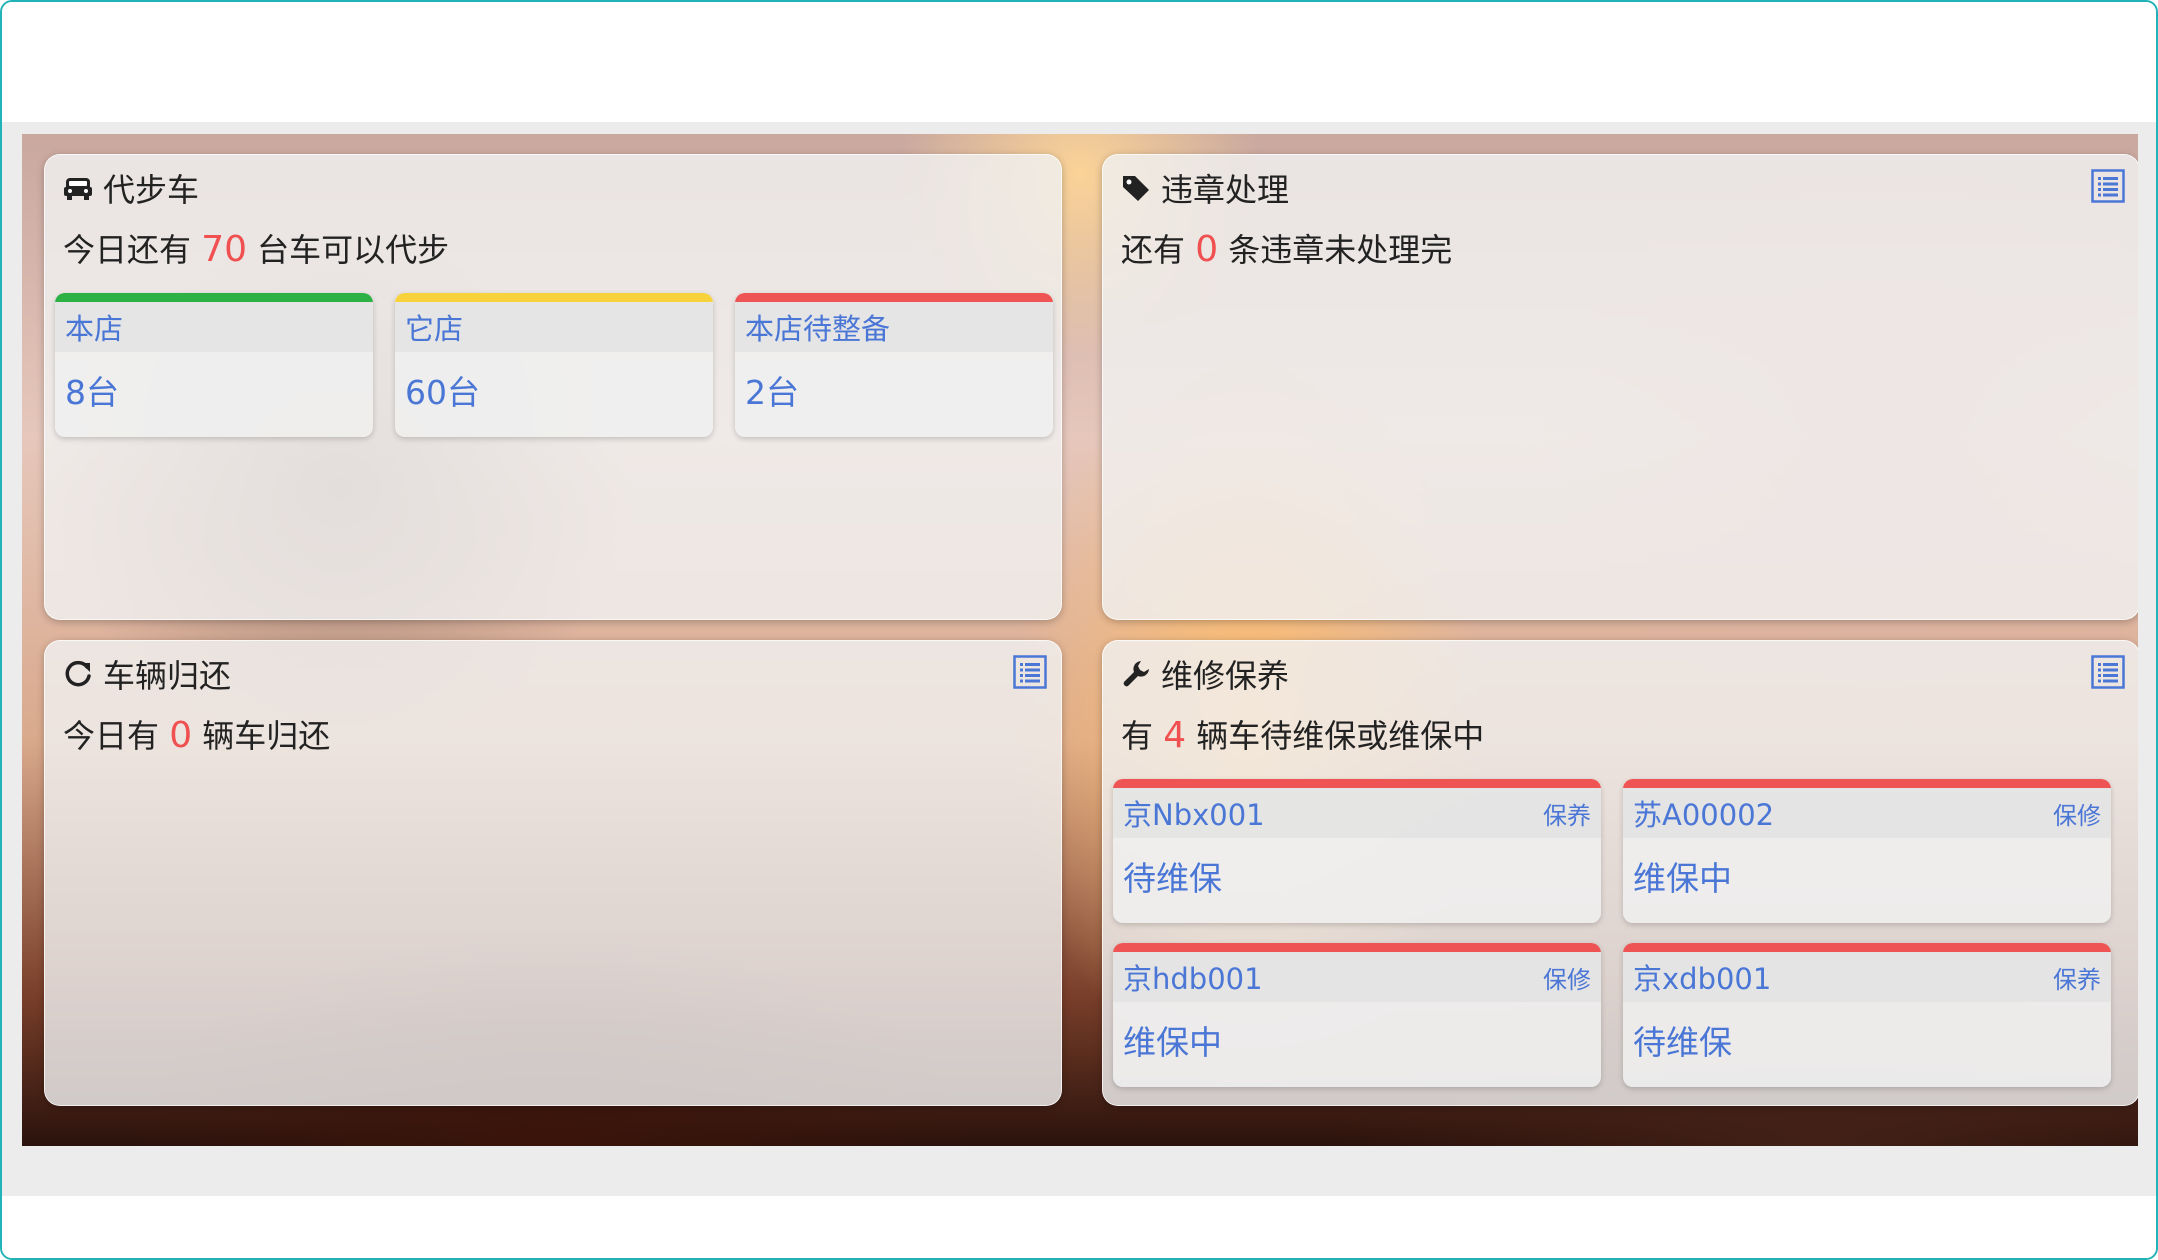 The height and width of the screenshot is (1260, 2158). Describe the element at coordinates (1225, 190) in the screenshot. I see `violation-card-title: 违章处理` at that location.